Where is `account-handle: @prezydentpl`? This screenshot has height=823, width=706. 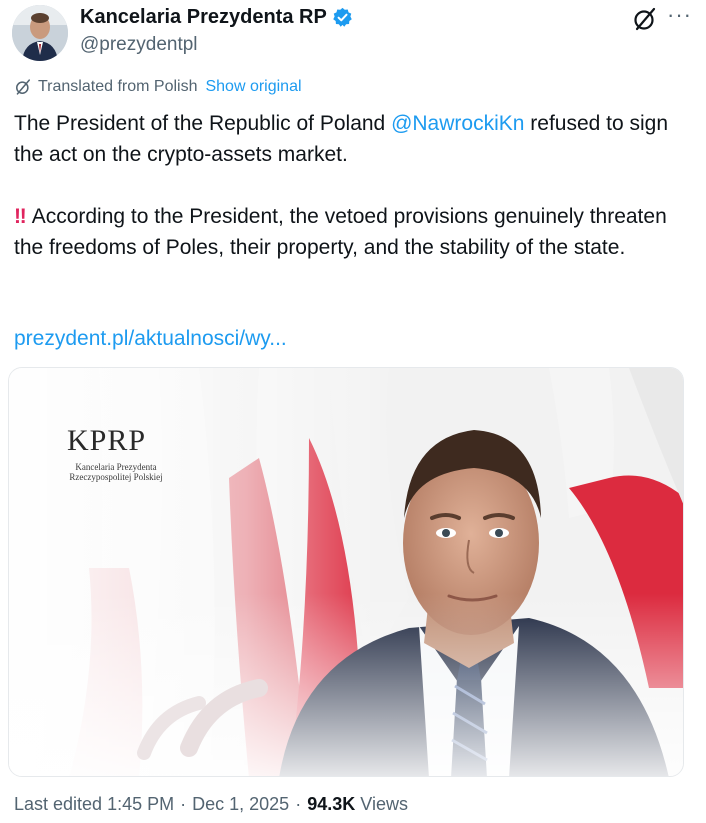 account-handle: @prezydentpl is located at coordinates (139, 45).